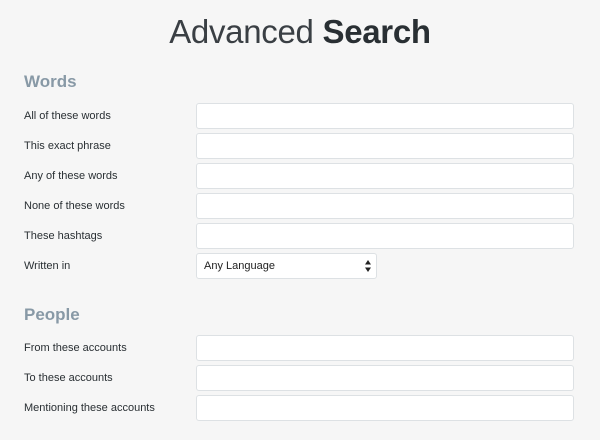  I want to click on all-of-these-words-row: All of these words, so click(300, 118).